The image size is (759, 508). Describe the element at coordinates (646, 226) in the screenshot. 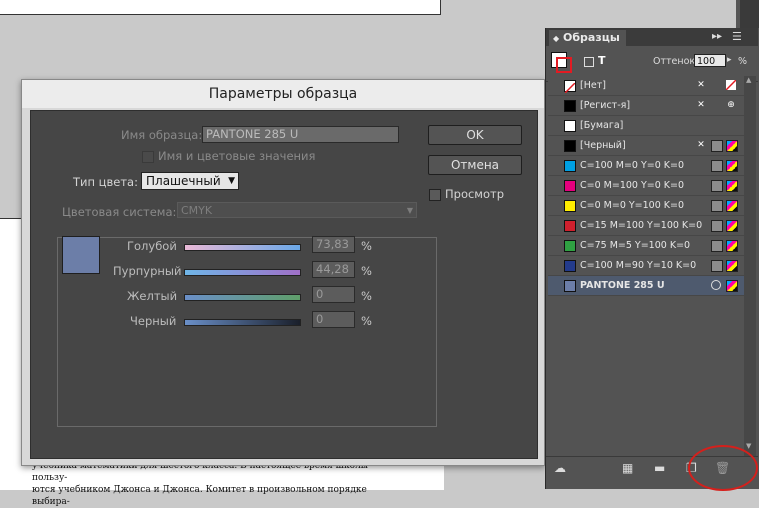

I see `swatch-row: C=15 M=100 Y=100 K=0` at that location.